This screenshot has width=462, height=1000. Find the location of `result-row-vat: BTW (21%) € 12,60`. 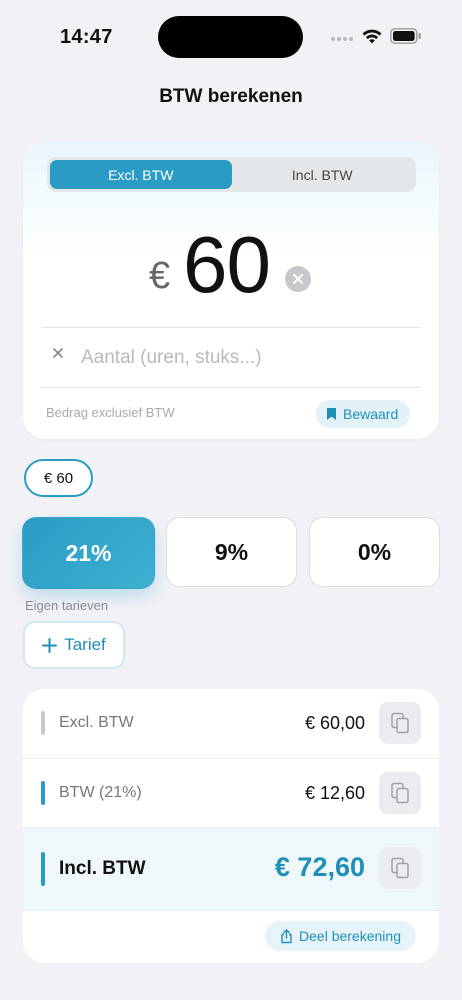

result-row-vat: BTW (21%) € 12,60 is located at coordinates (231, 793).